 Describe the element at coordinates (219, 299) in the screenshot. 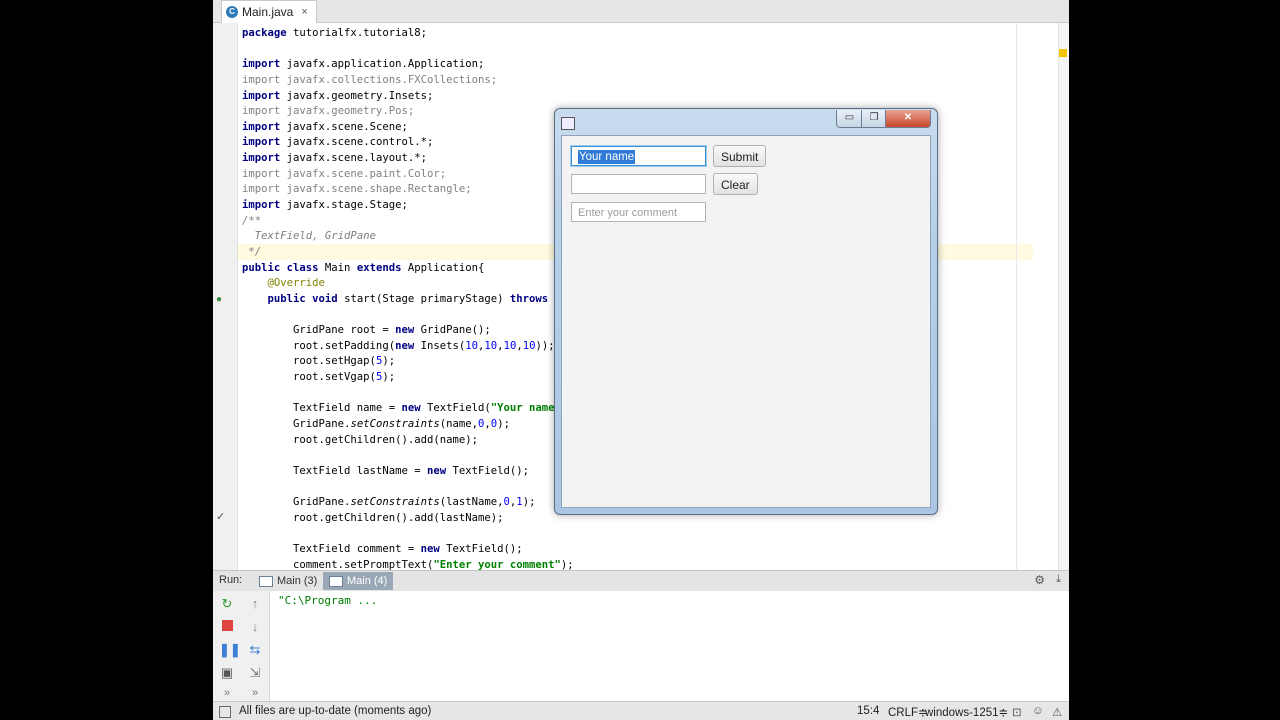

I see `override-icon: ●` at that location.